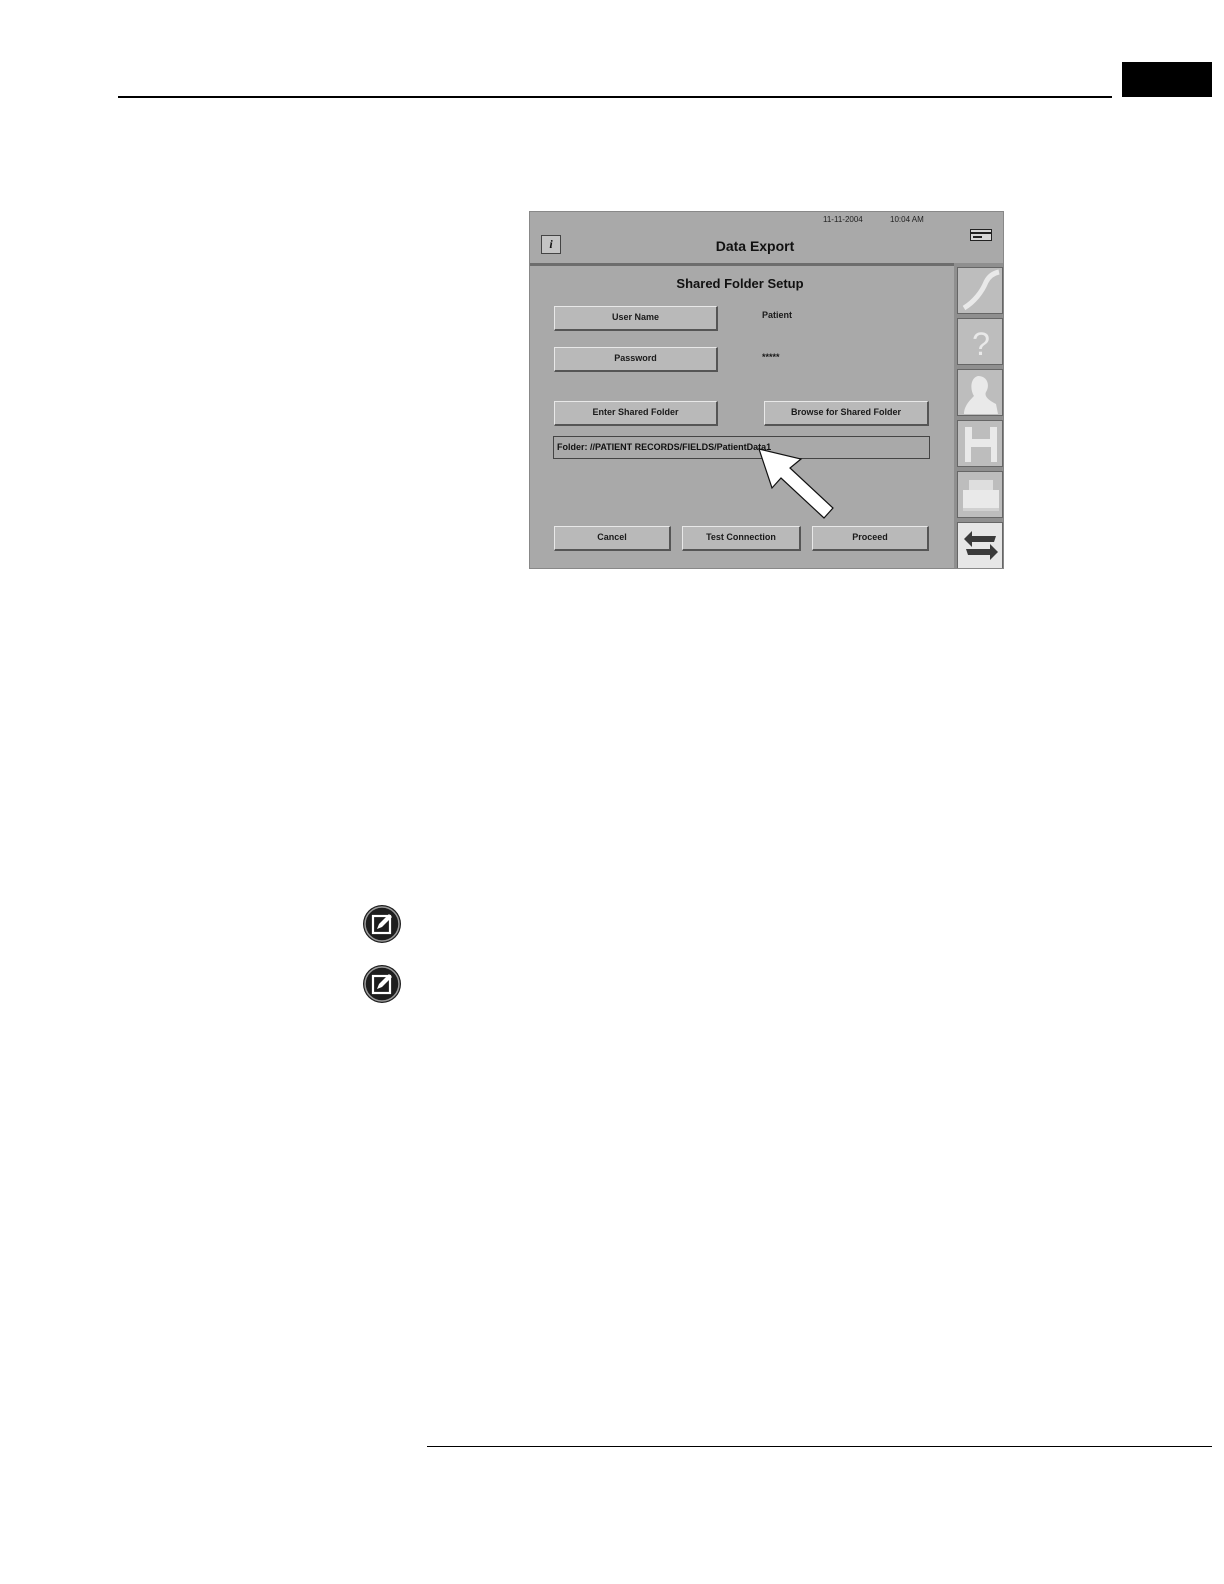  What do you see at coordinates (612, 538) in the screenshot?
I see `cancel-button: Cancel` at bounding box center [612, 538].